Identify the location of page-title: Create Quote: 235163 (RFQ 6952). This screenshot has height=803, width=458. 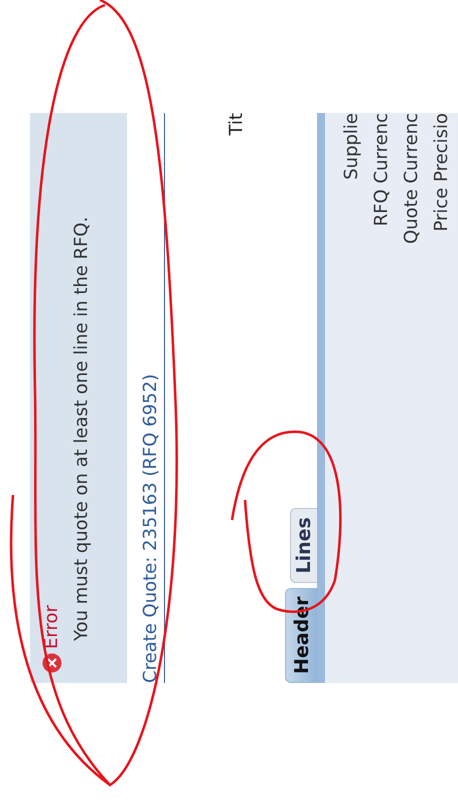
(150, 527).